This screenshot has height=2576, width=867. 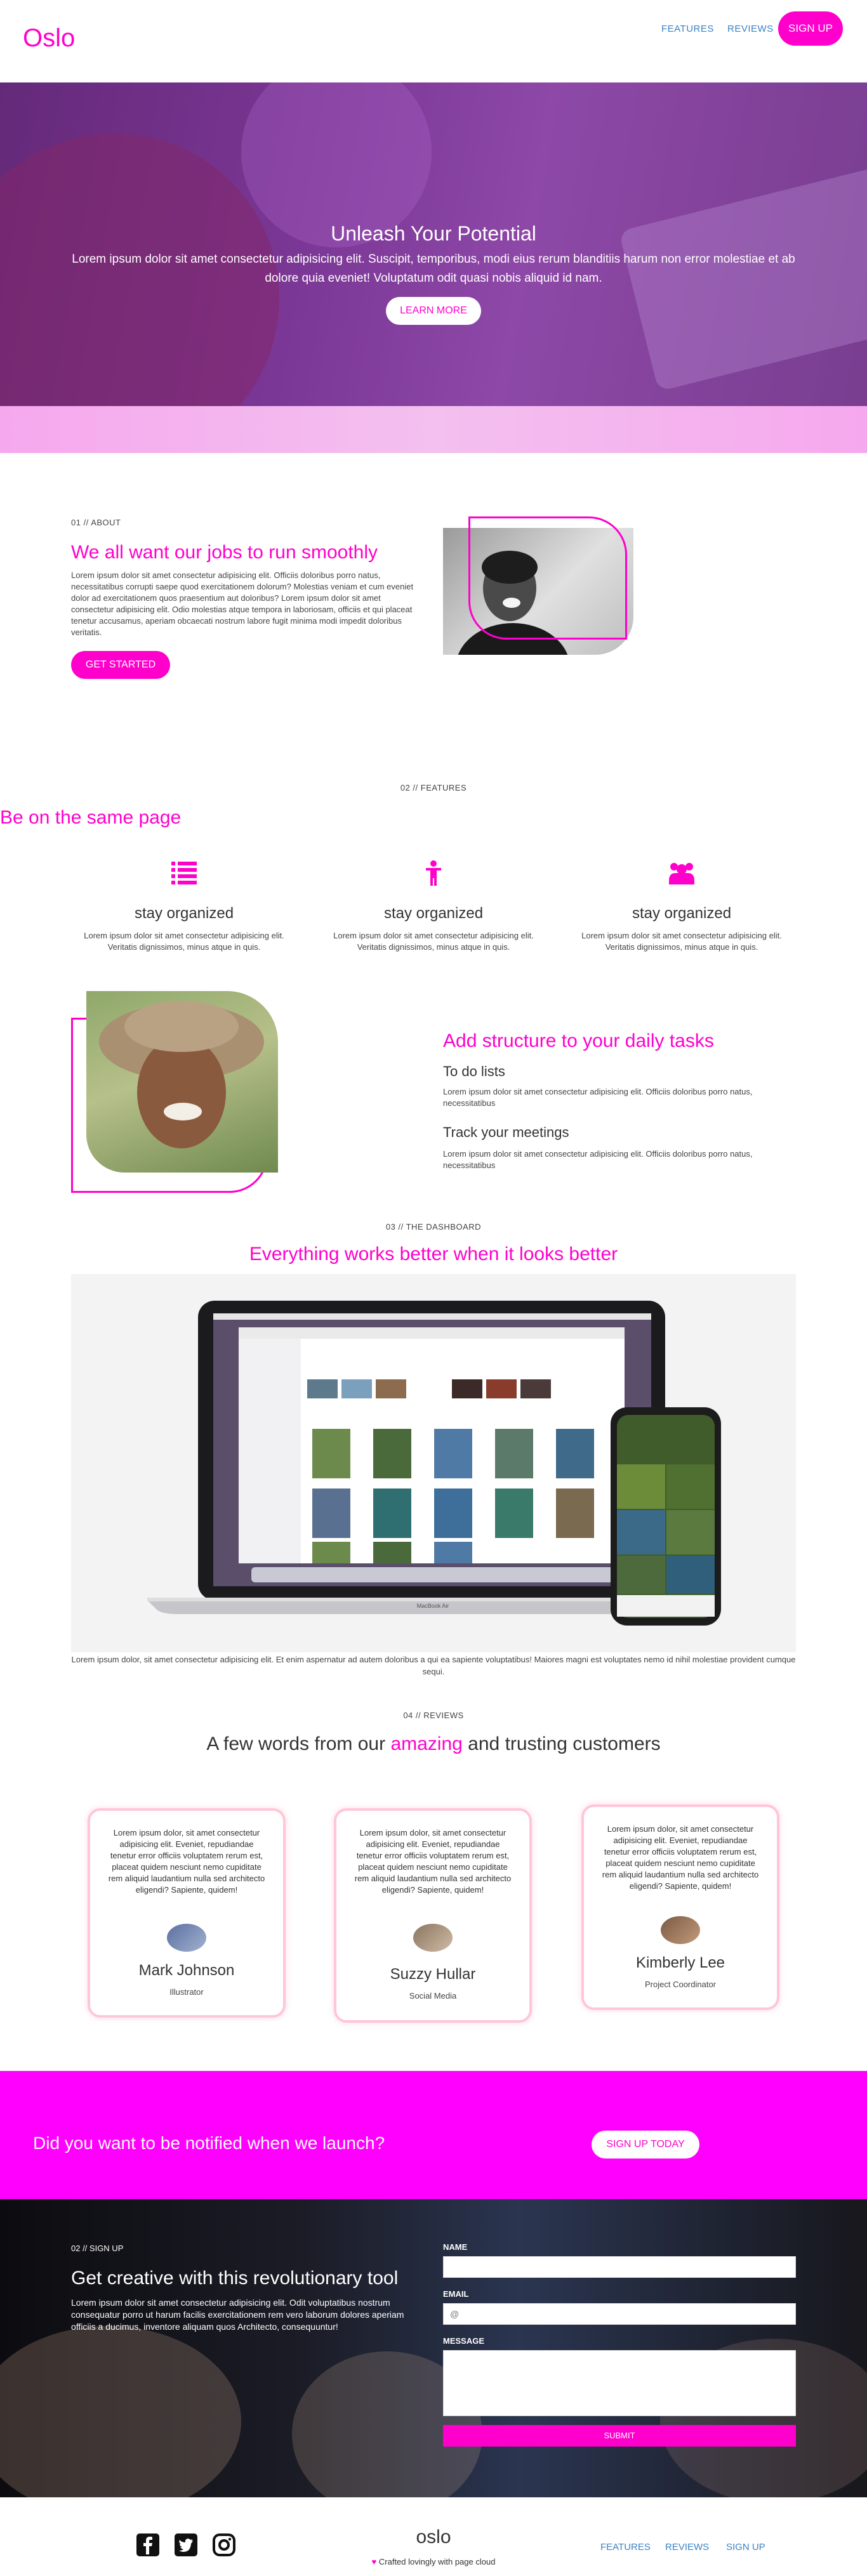 What do you see at coordinates (433, 233) in the screenshot?
I see `hero-title: Unleash Your Potential` at bounding box center [433, 233].